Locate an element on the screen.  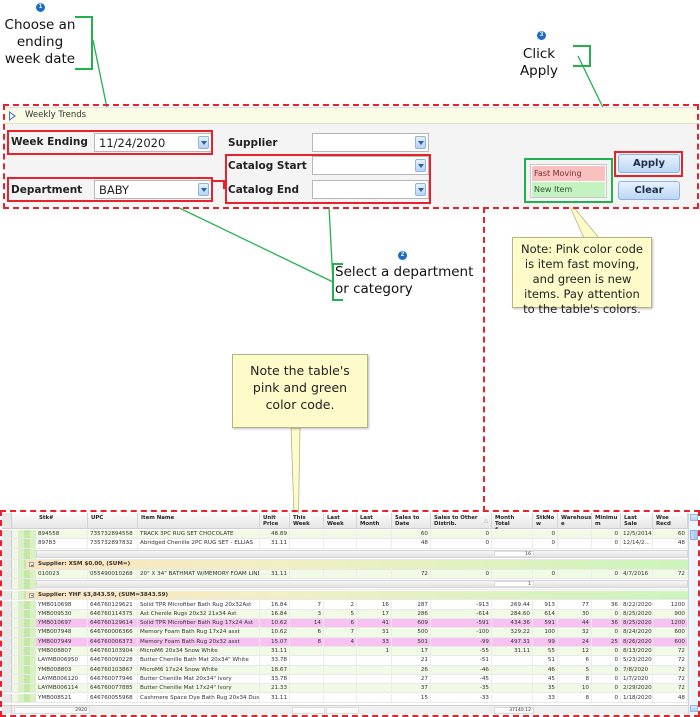
catalog-highlight is located at coordinates (328, 179).